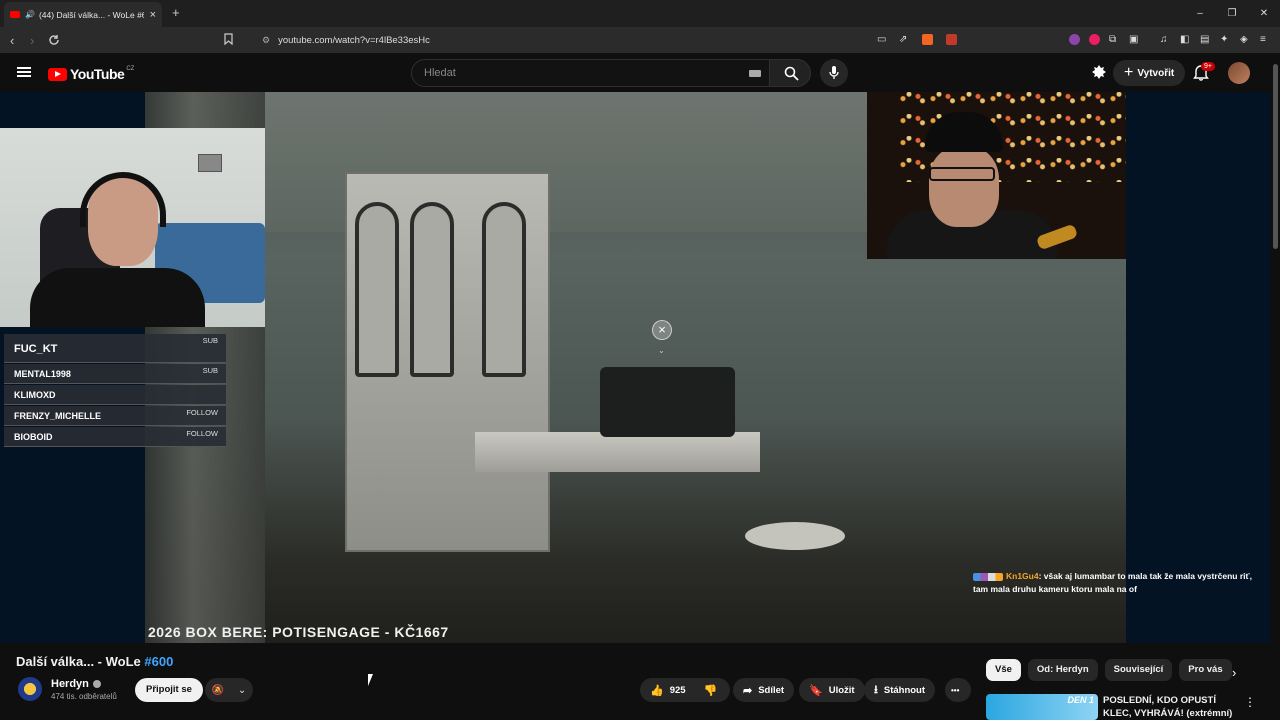  I want to click on search-icon, so click(791, 73).